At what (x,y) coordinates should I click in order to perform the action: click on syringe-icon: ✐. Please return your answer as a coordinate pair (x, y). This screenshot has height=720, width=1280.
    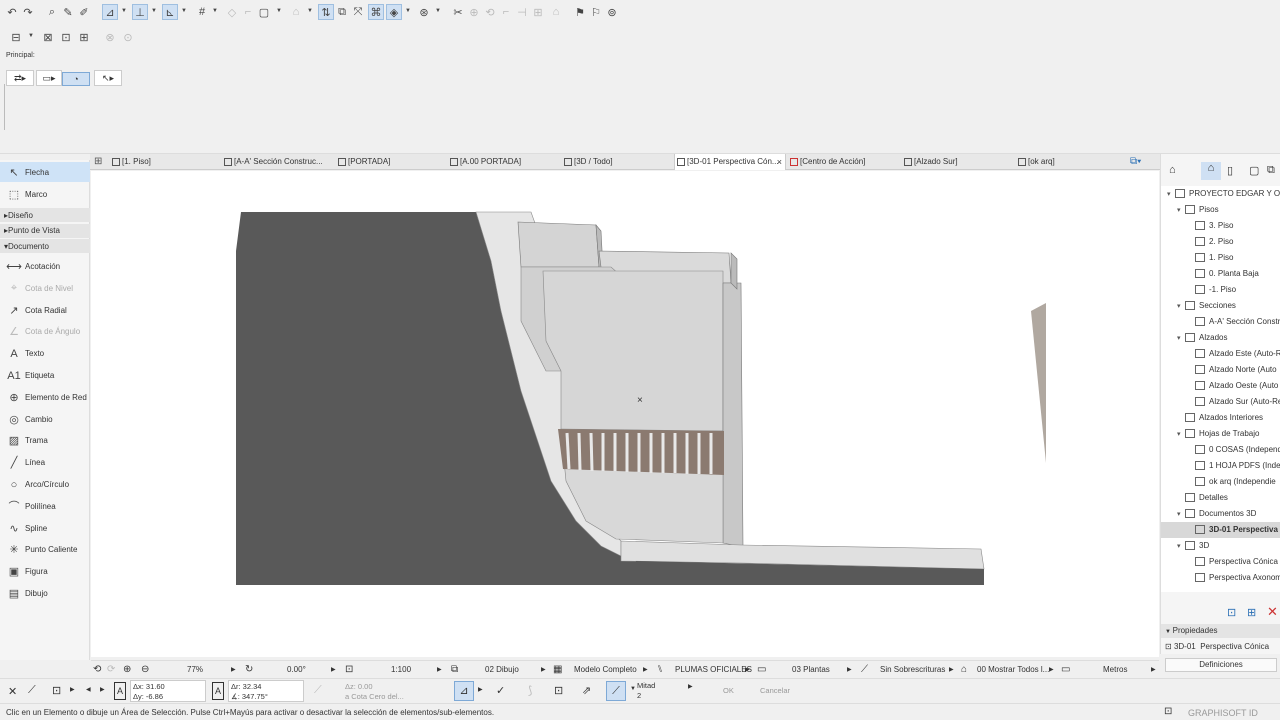
    Looking at the image, I should click on (84, 12).